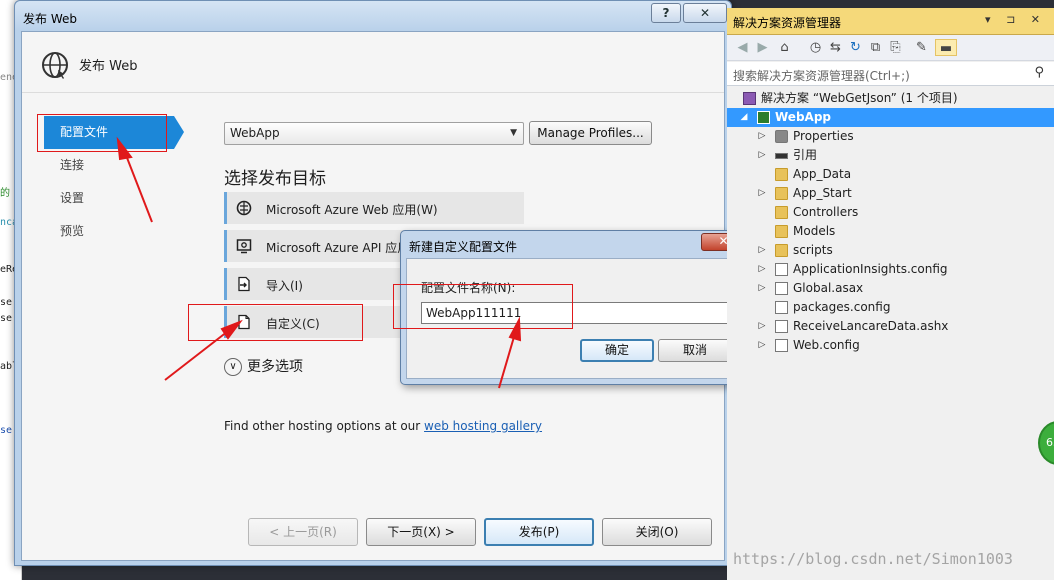  Describe the element at coordinates (421, 532) in the screenshot. I see `next-page-button: 下一页(X) >` at that location.